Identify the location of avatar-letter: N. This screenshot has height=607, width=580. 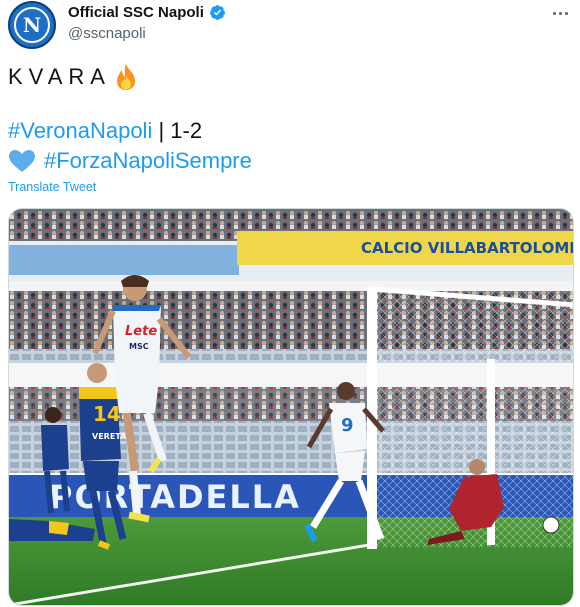
(32, 25).